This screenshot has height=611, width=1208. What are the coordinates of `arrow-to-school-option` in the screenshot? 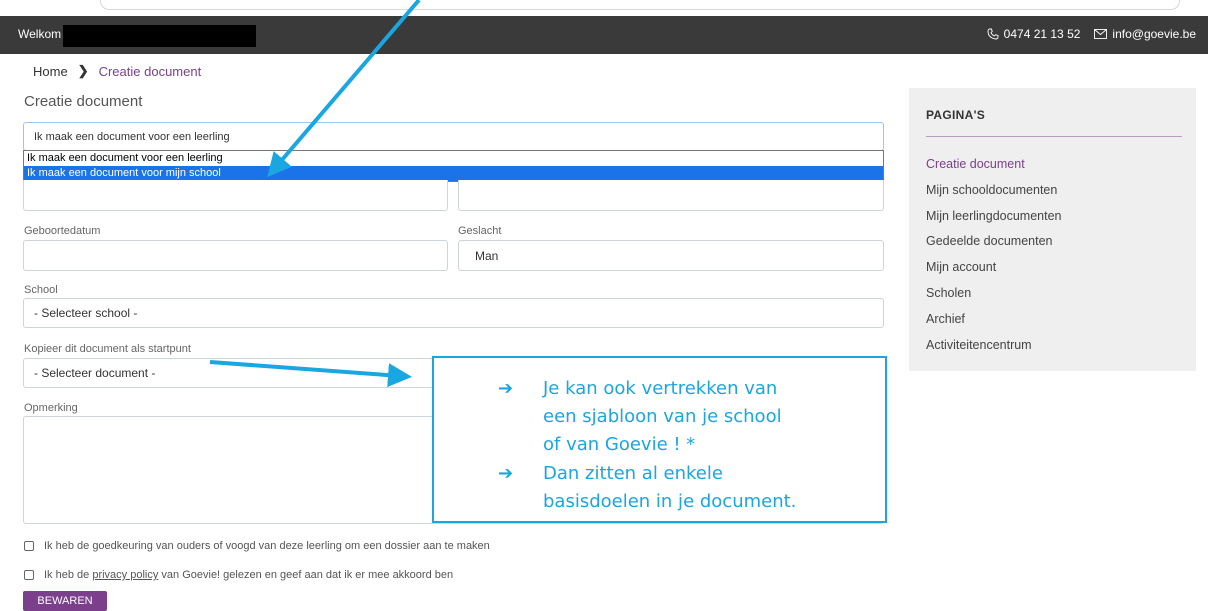 It's located at (344, 89).